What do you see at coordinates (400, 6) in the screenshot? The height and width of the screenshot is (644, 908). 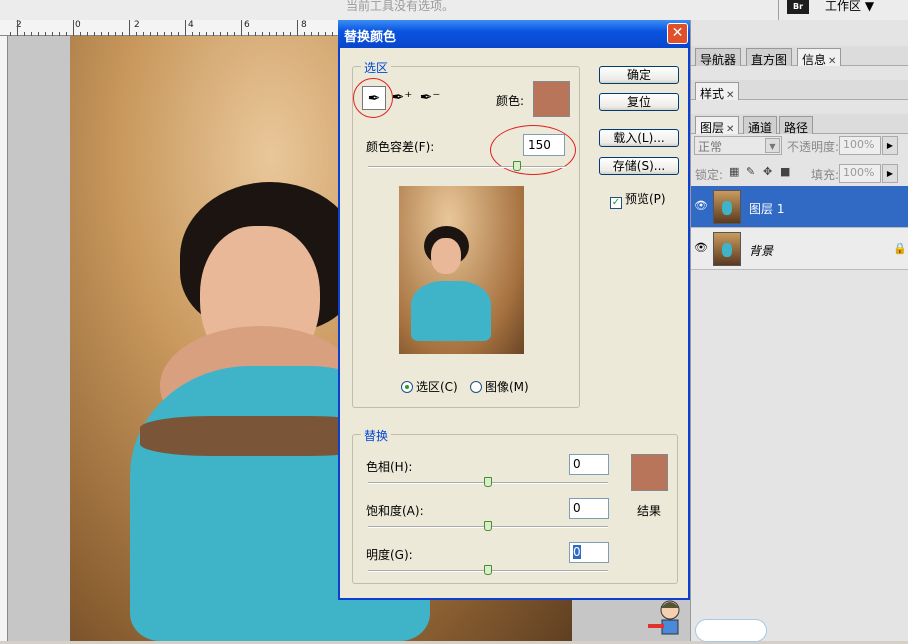 I see `options-text: 当前工具没有选项。` at bounding box center [400, 6].